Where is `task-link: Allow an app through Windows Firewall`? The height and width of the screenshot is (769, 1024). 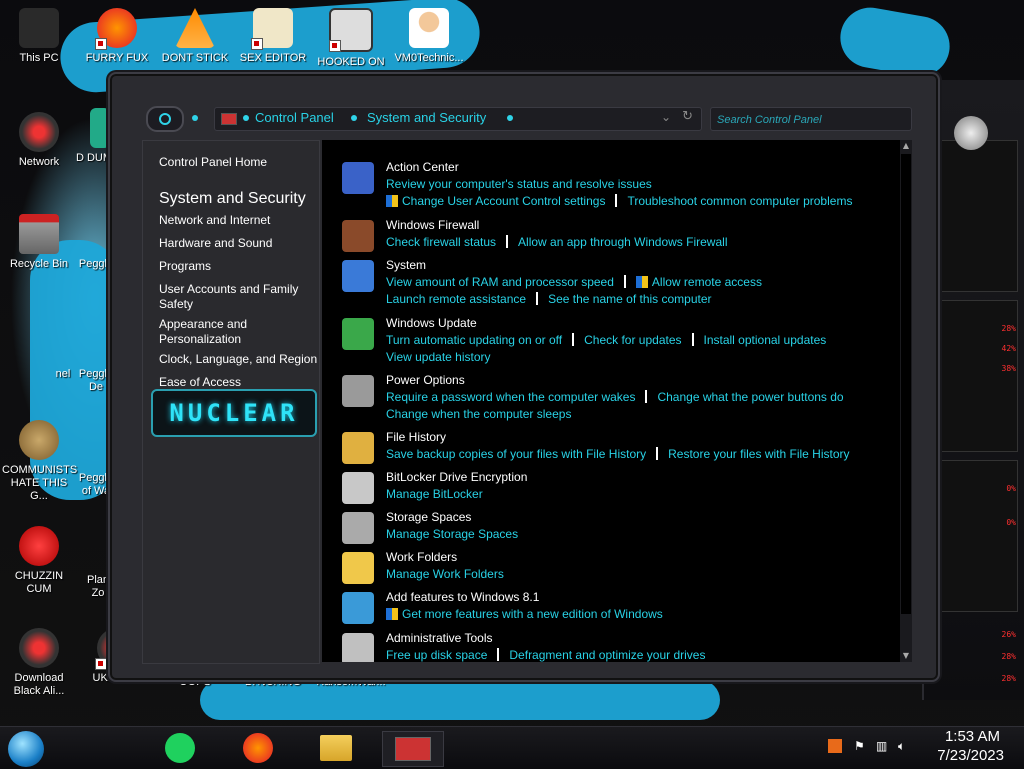
task-link: Allow an app through Windows Firewall is located at coordinates (622, 242).